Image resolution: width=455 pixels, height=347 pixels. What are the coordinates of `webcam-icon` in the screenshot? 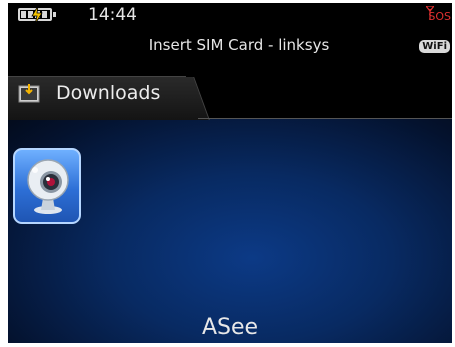 It's located at (48, 186).